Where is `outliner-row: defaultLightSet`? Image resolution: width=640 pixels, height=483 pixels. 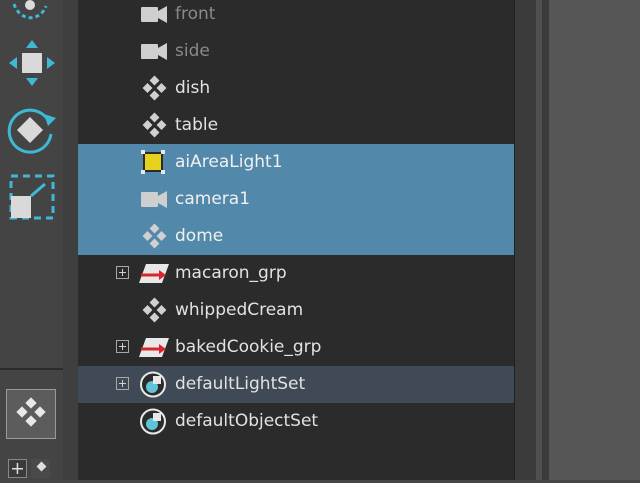
outliner-row: defaultLightSet is located at coordinates (296, 384).